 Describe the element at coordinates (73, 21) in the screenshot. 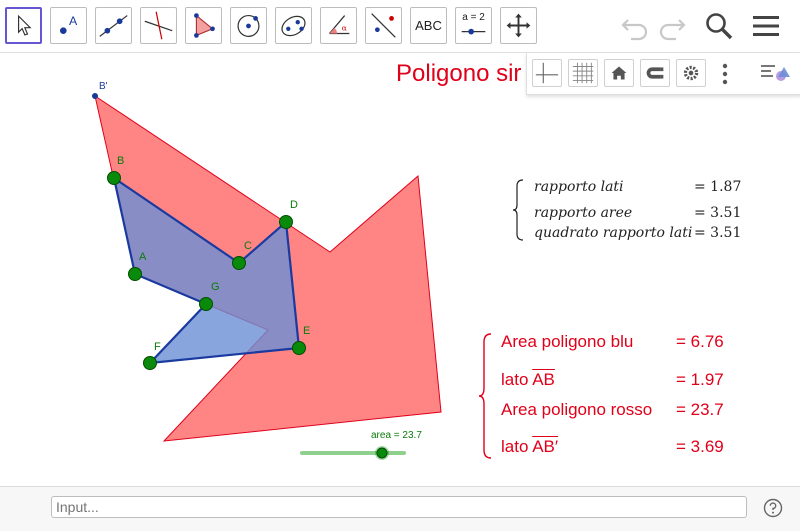

I see `svg-text: A` at that location.